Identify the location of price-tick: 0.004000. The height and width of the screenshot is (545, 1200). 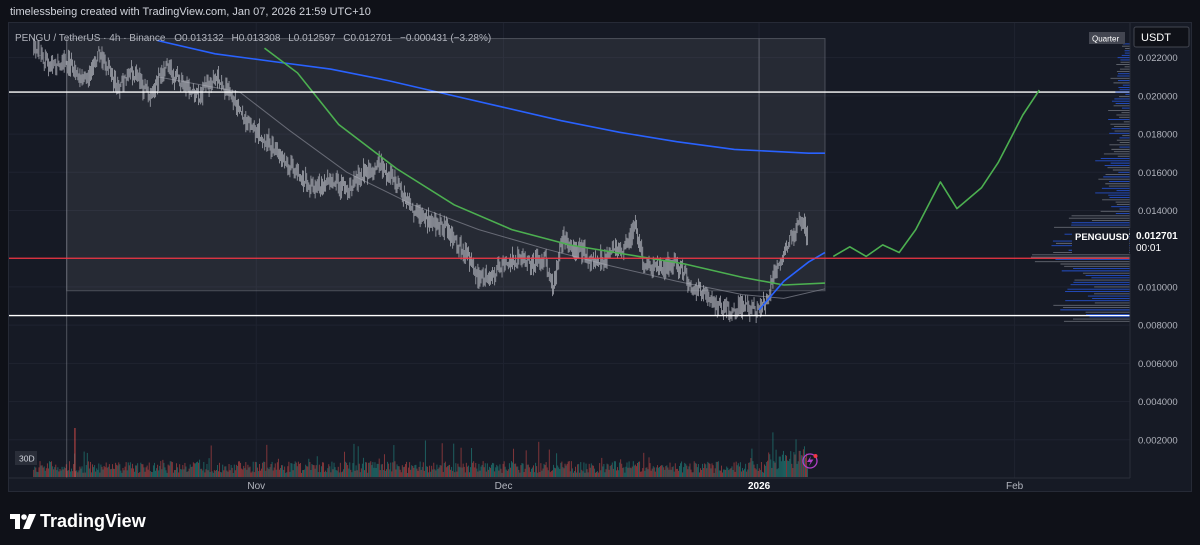
(1158, 402).